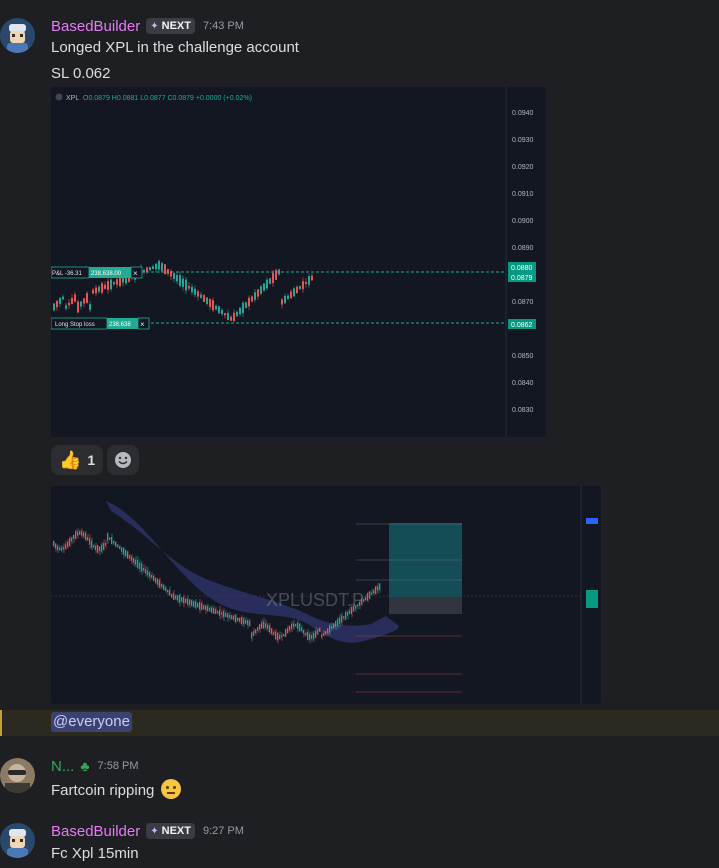 The image size is (719, 868). What do you see at coordinates (523, 383) in the screenshot?
I see `price-tick: 0.0840` at bounding box center [523, 383].